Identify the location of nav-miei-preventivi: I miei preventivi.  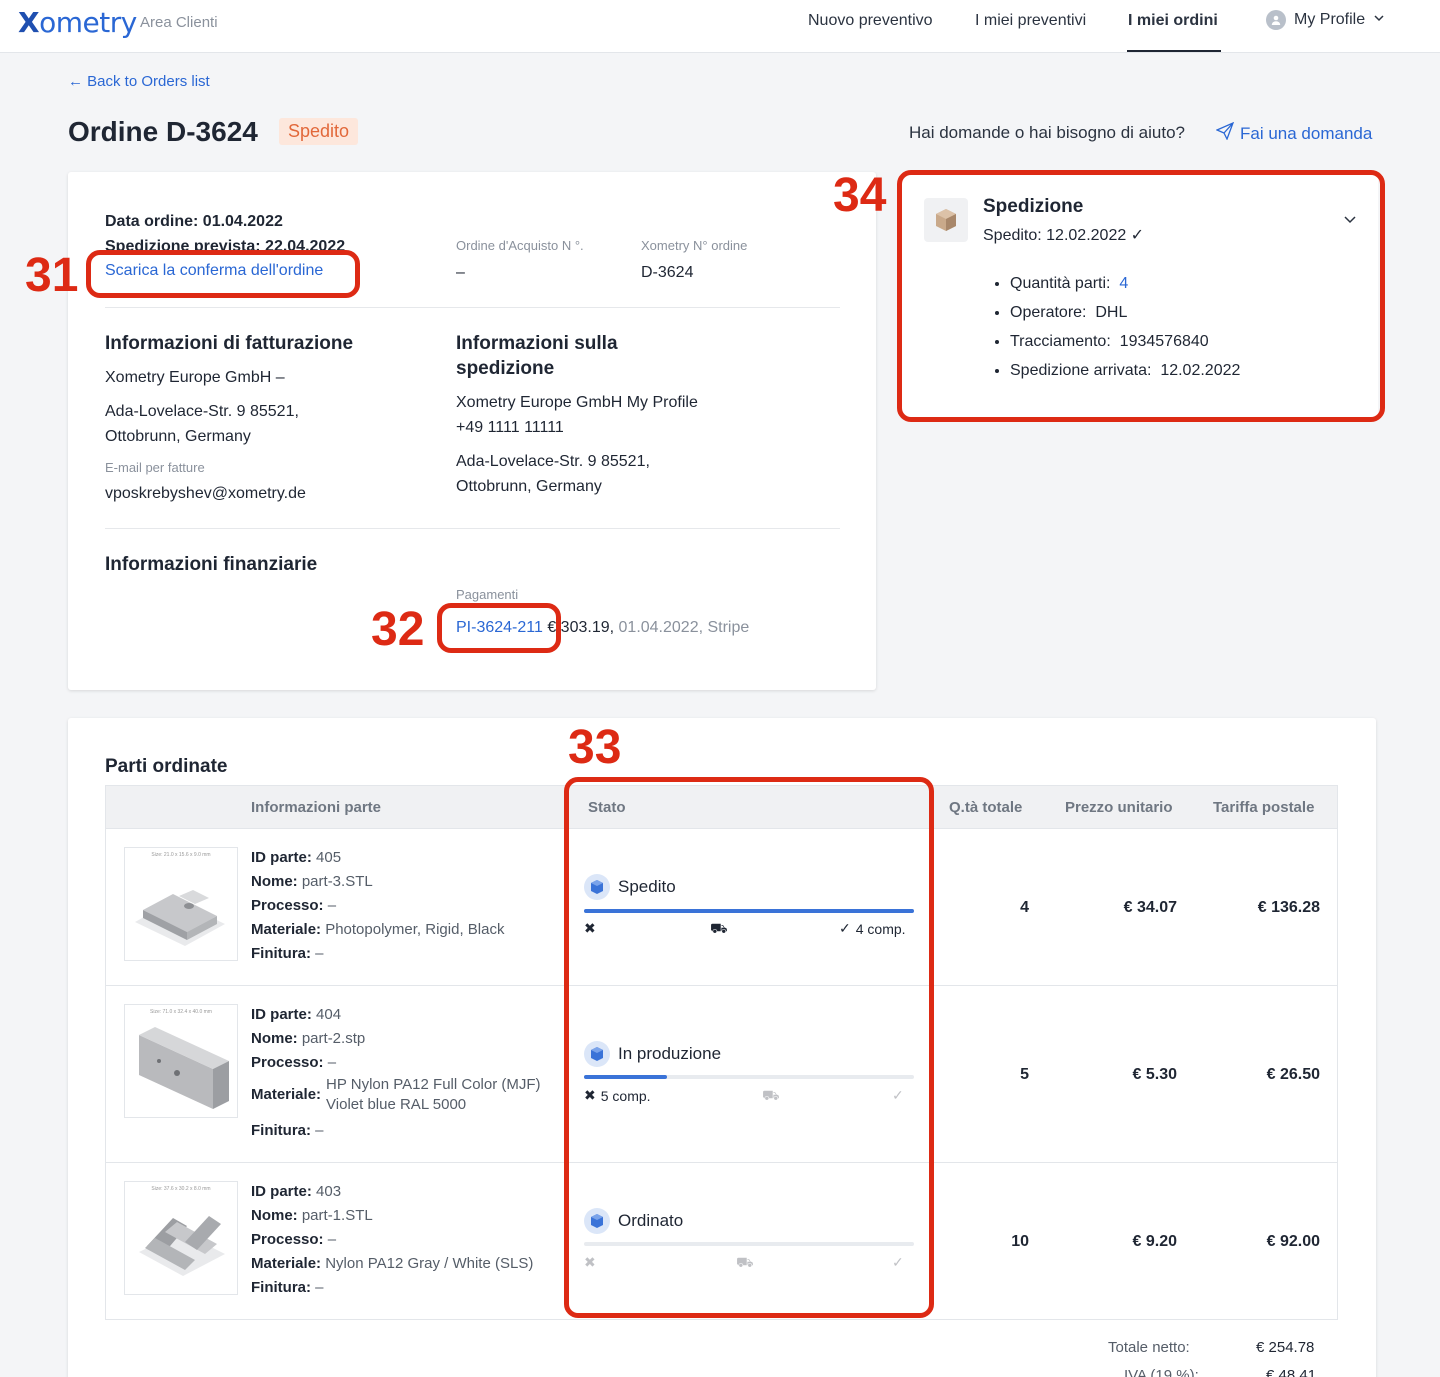
(1030, 21).